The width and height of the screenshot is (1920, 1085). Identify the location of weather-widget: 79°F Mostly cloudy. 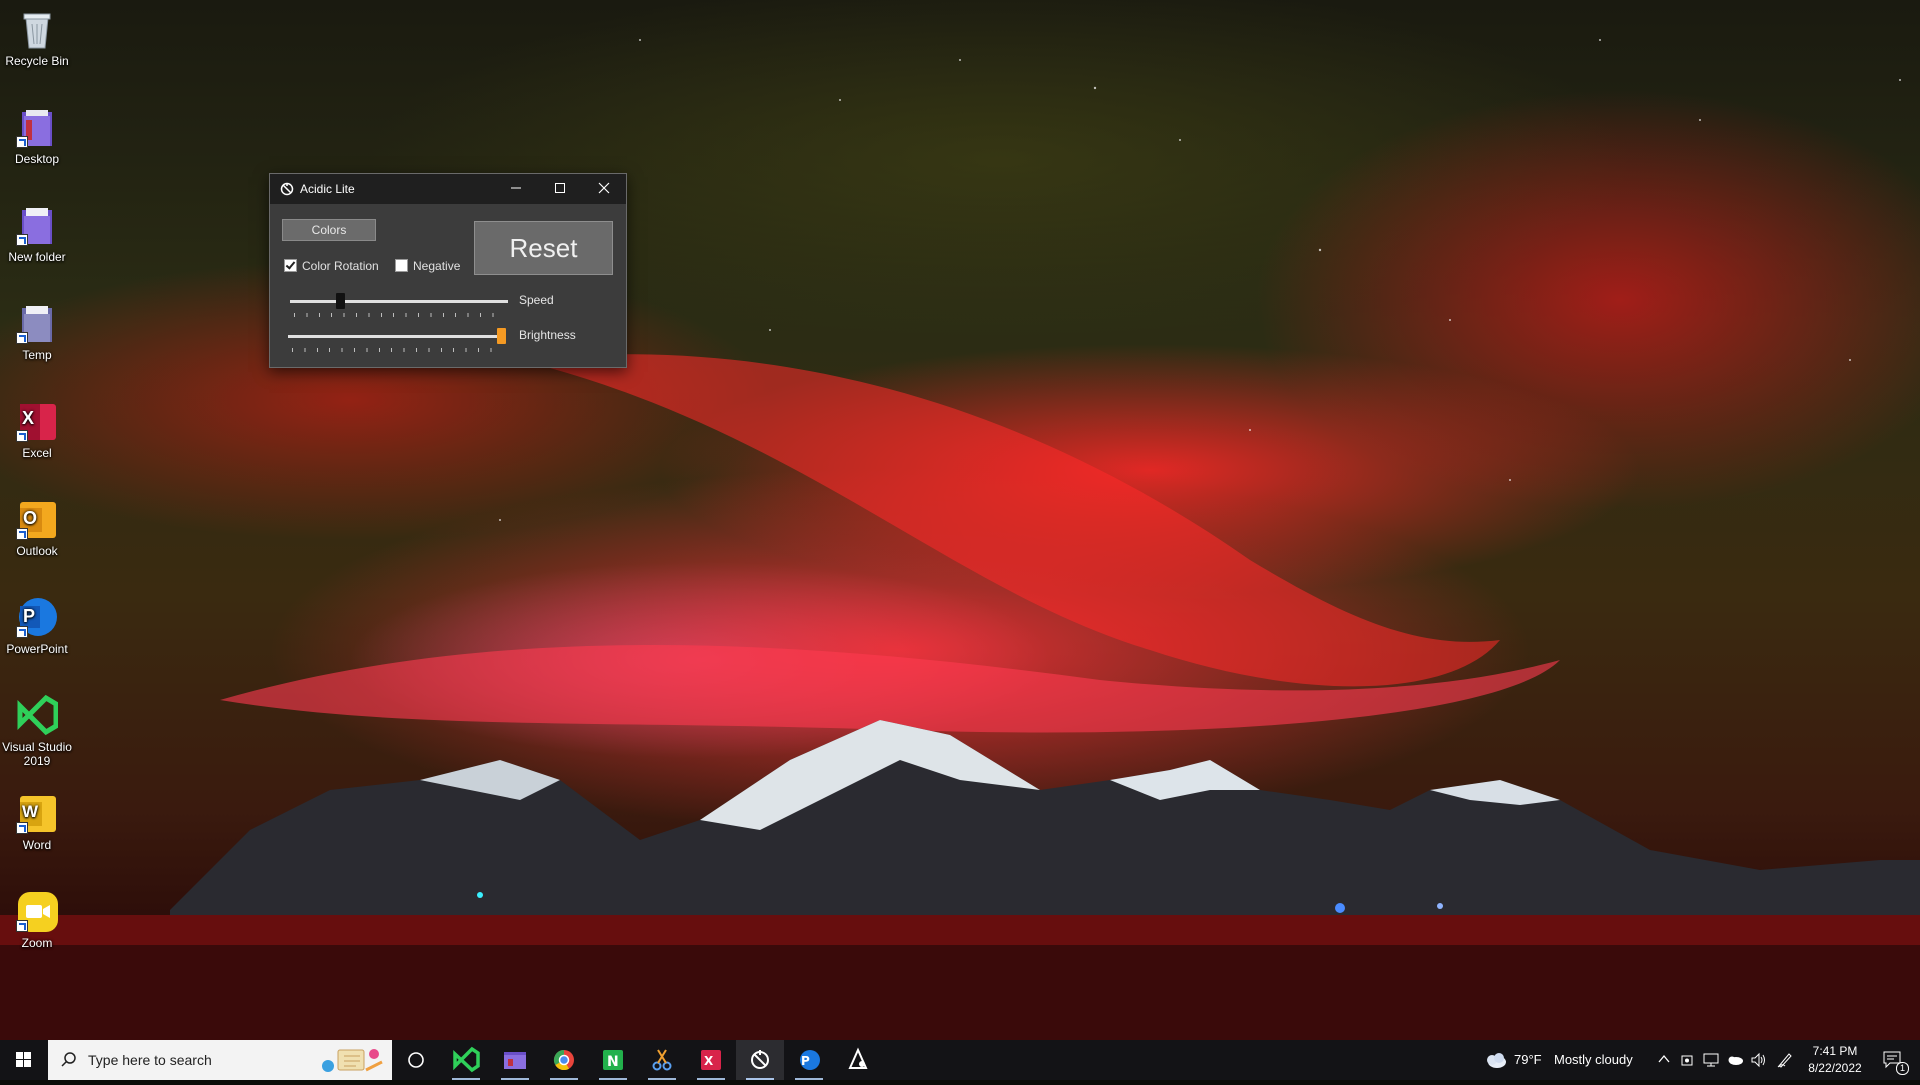
(1564, 1060).